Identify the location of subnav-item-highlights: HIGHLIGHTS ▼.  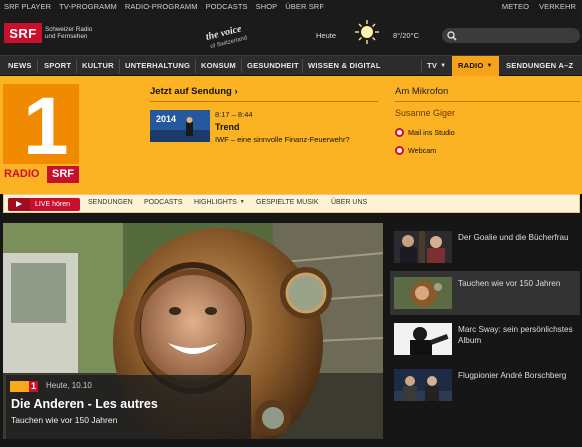
(219, 202).